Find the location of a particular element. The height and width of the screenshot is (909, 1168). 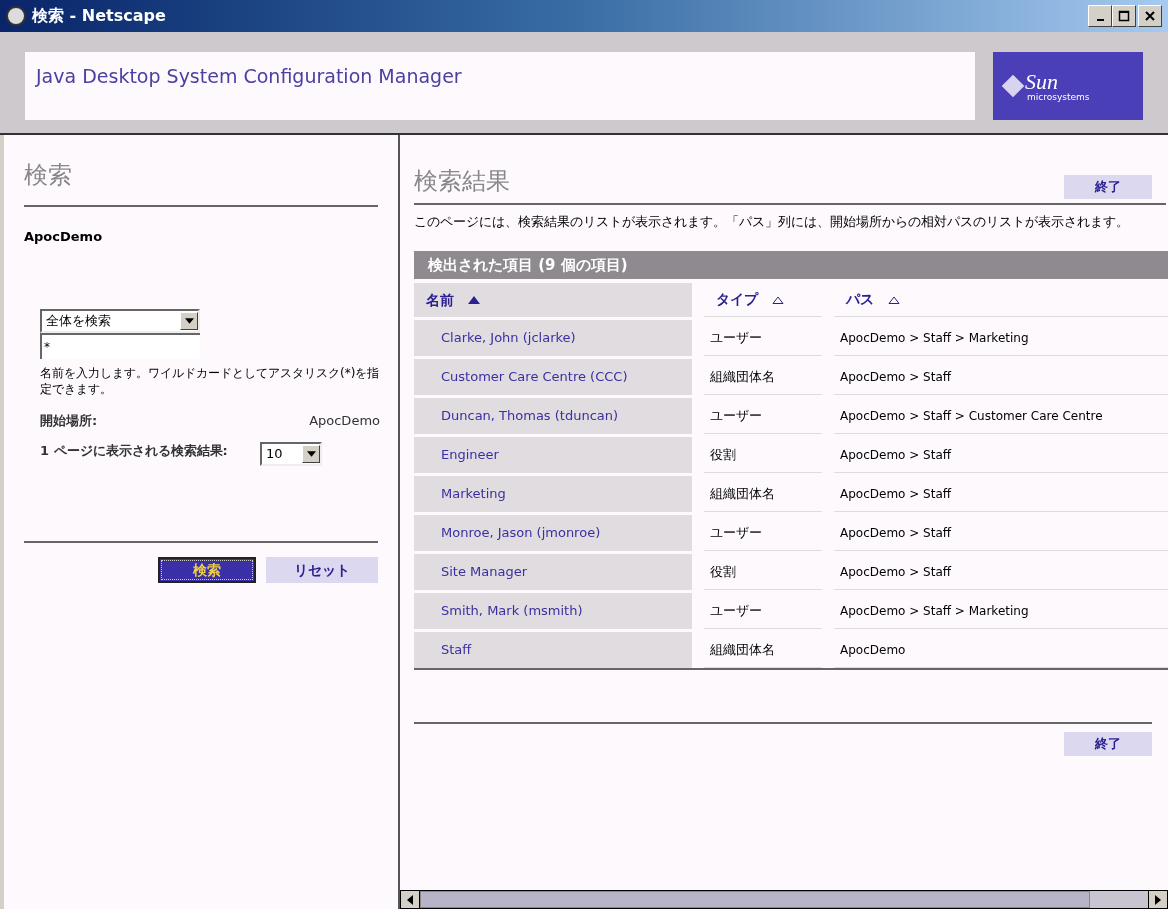

minimize-icon is located at coordinates (1100, 20).